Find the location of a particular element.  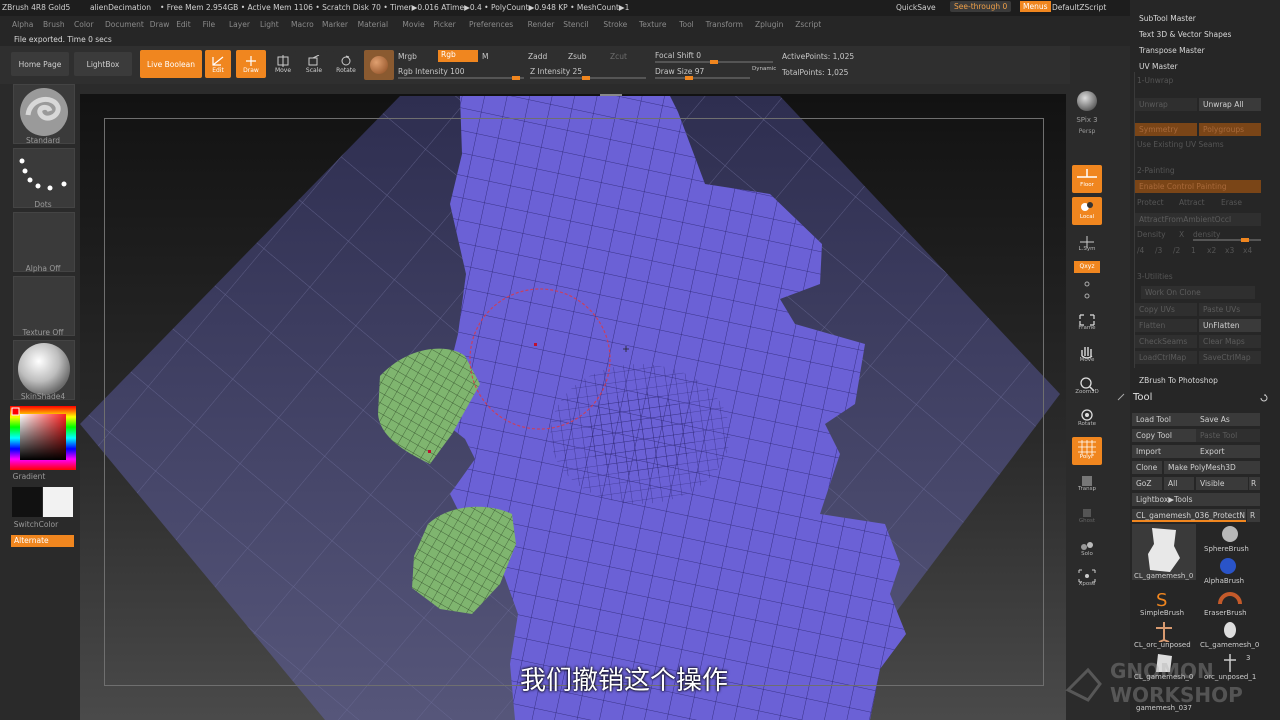

lsym-button: L.Sym is located at coordinates (1087, 246).